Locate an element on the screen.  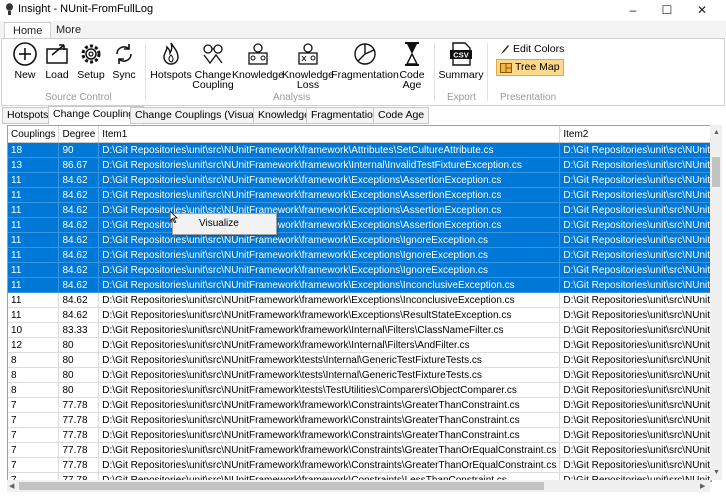
tab-code-age: Code Age is located at coordinates (401, 115).